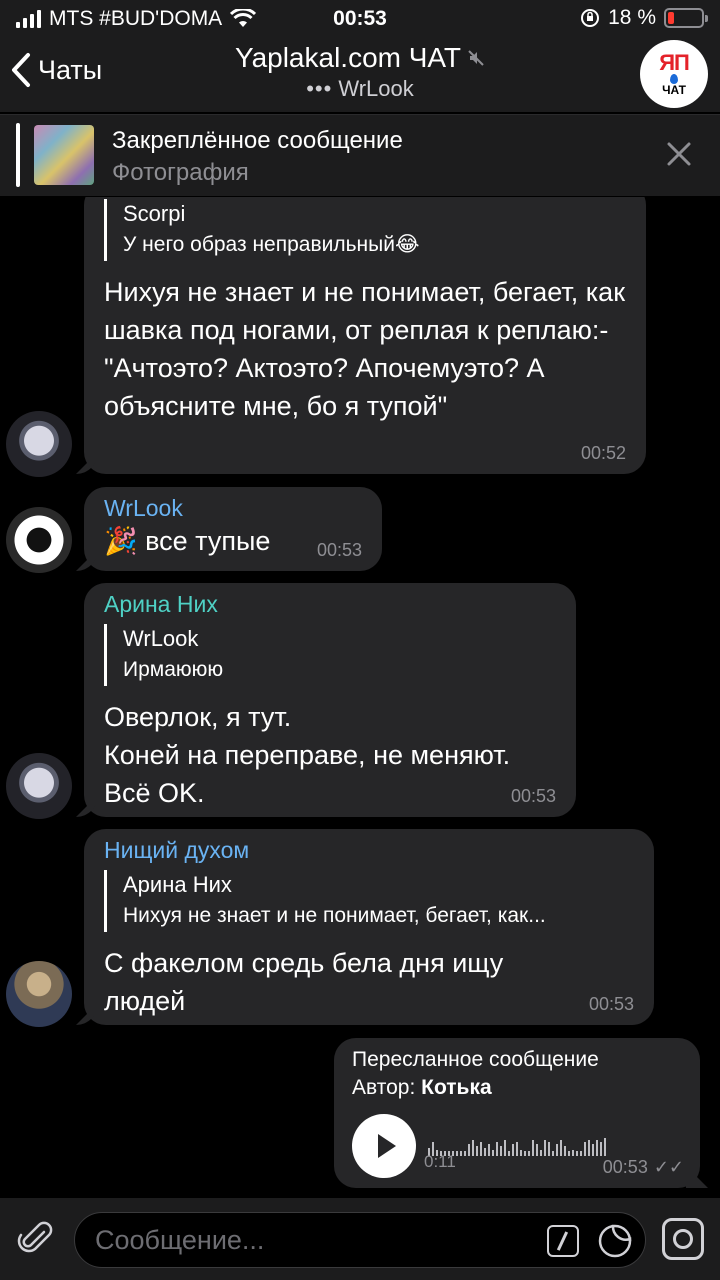 This screenshot has height=1280, width=720. I want to click on pinned-subtitle: Фотография, so click(180, 172).